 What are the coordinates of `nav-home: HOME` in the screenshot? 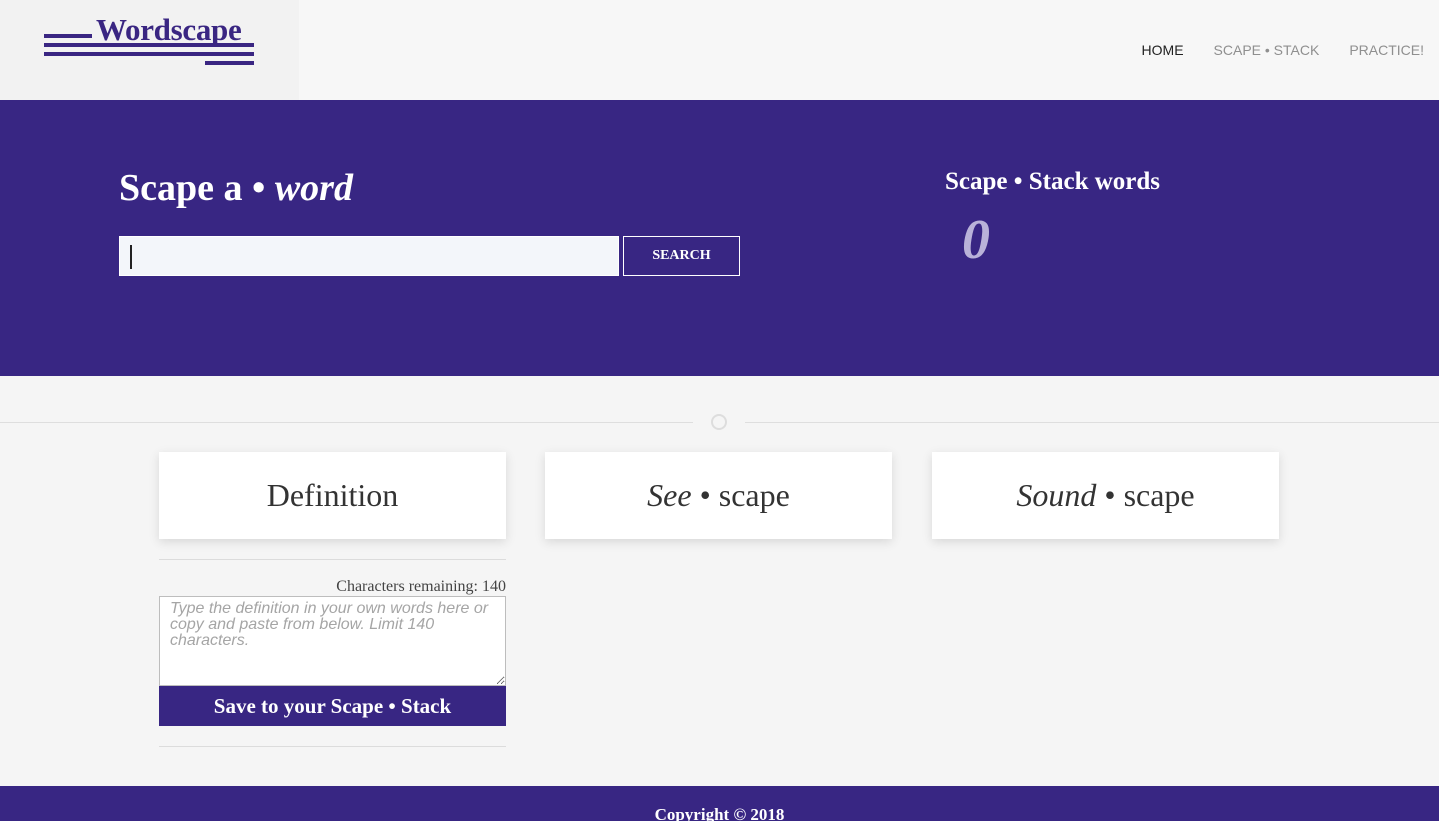 It's located at (1163, 50).